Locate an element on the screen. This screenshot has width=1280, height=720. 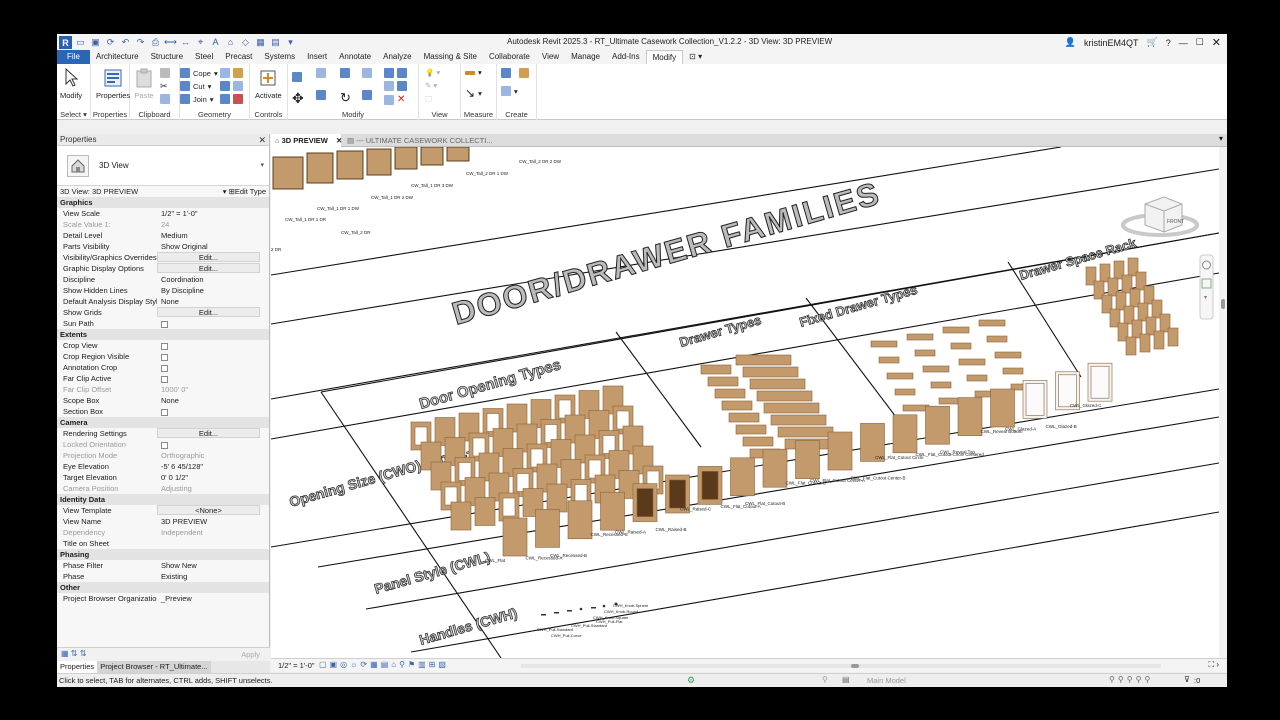
user-icon: 👤 is located at coordinates (1070, 42).